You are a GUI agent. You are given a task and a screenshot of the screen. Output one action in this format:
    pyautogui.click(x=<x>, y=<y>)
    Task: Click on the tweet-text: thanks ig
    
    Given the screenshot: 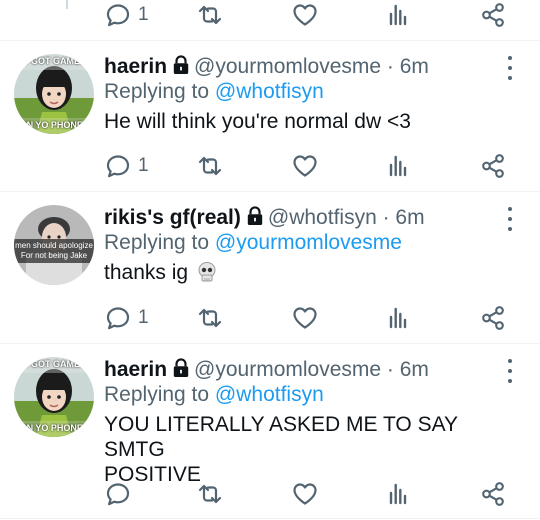 What is the action you would take?
    pyautogui.click(x=146, y=272)
    